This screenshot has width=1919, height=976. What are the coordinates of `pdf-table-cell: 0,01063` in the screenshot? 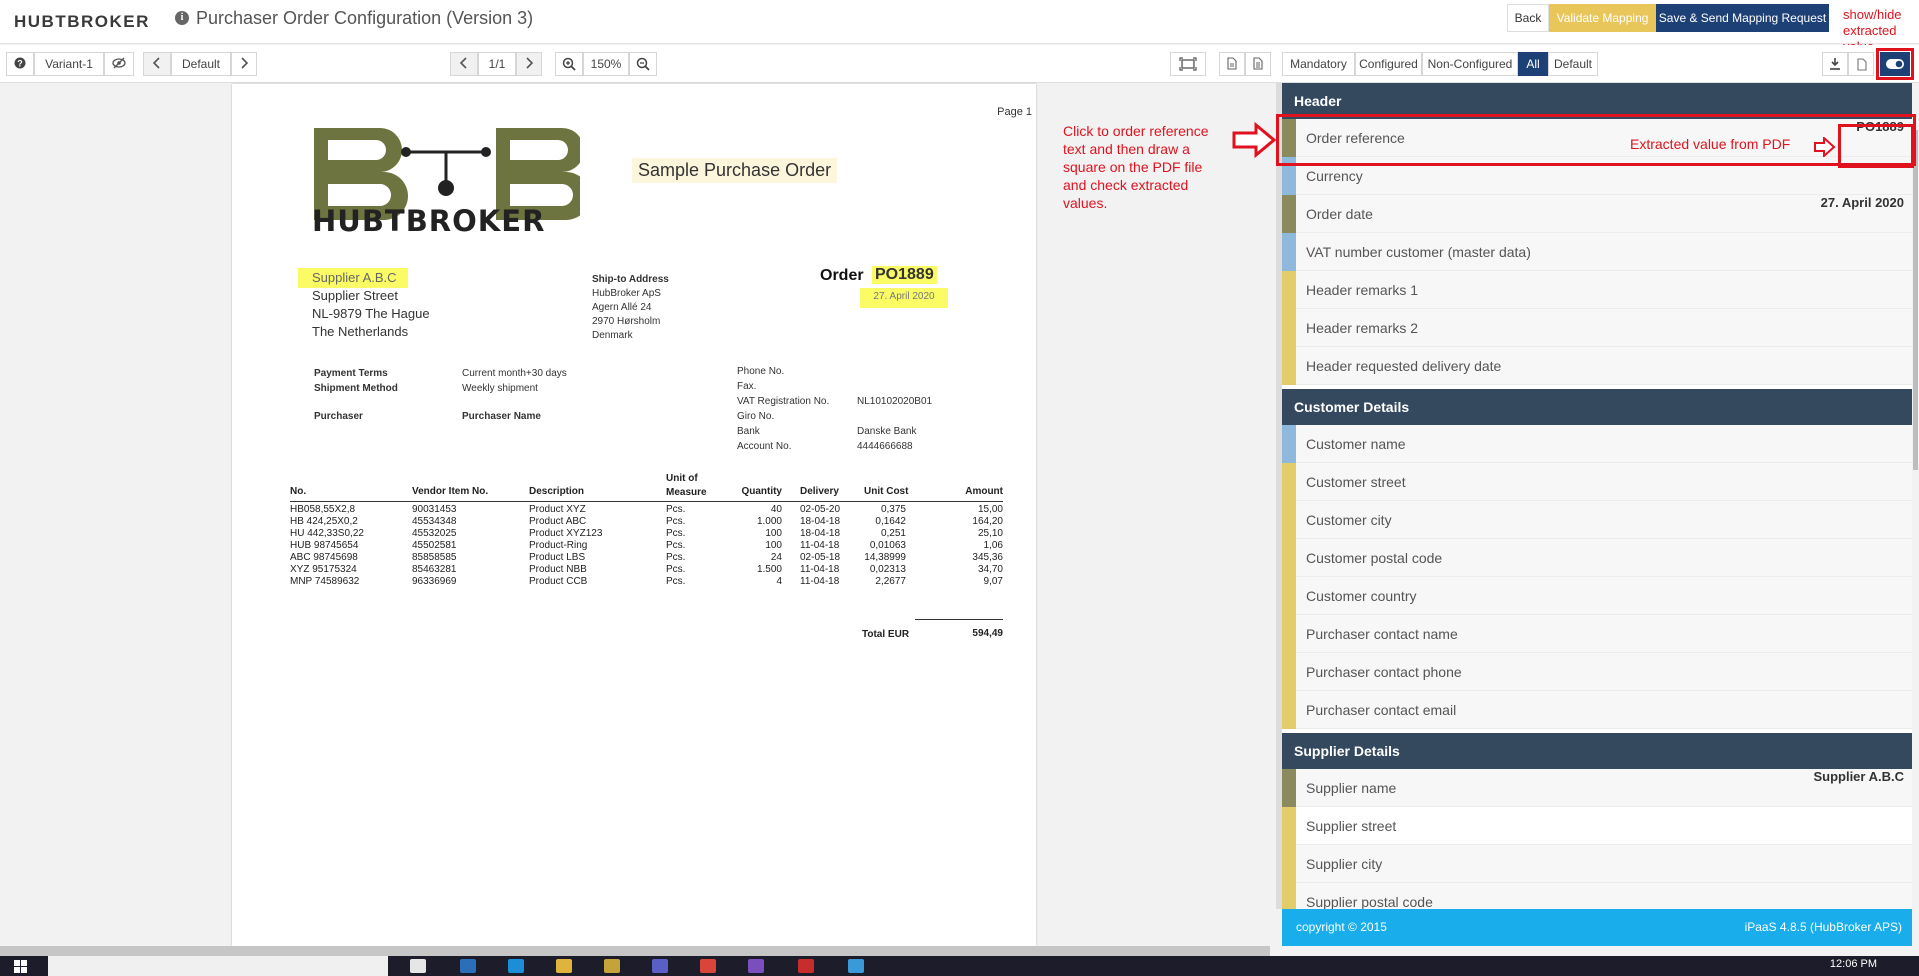 It's located at (887, 545).